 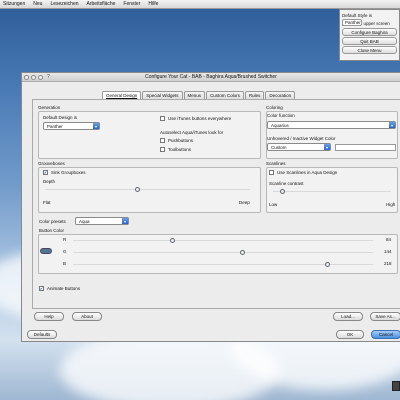 I want to click on r-value: 84, so click(x=389, y=239).